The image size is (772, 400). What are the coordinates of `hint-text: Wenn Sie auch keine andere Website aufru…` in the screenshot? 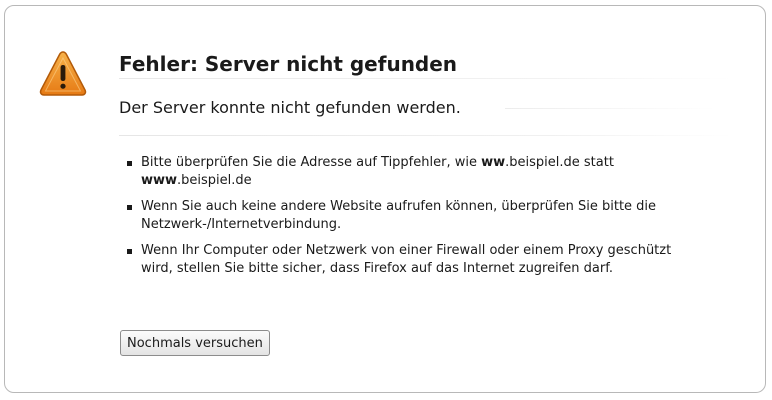 It's located at (399, 215).